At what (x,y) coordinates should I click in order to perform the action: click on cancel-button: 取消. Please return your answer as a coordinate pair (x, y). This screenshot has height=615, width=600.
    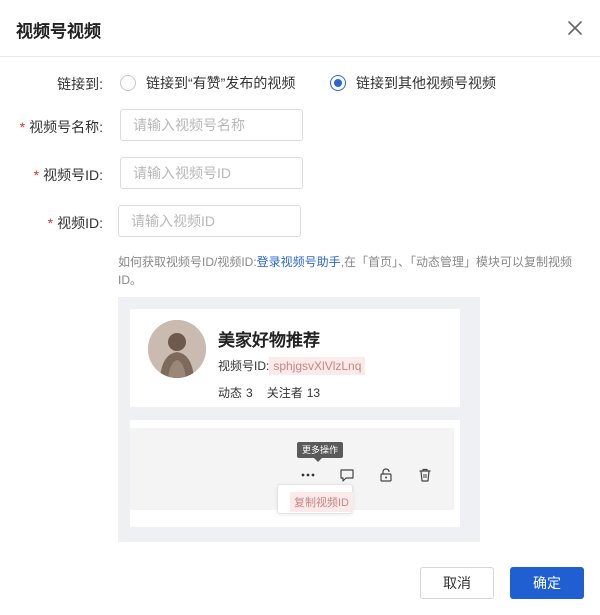
    Looking at the image, I should click on (457, 583).